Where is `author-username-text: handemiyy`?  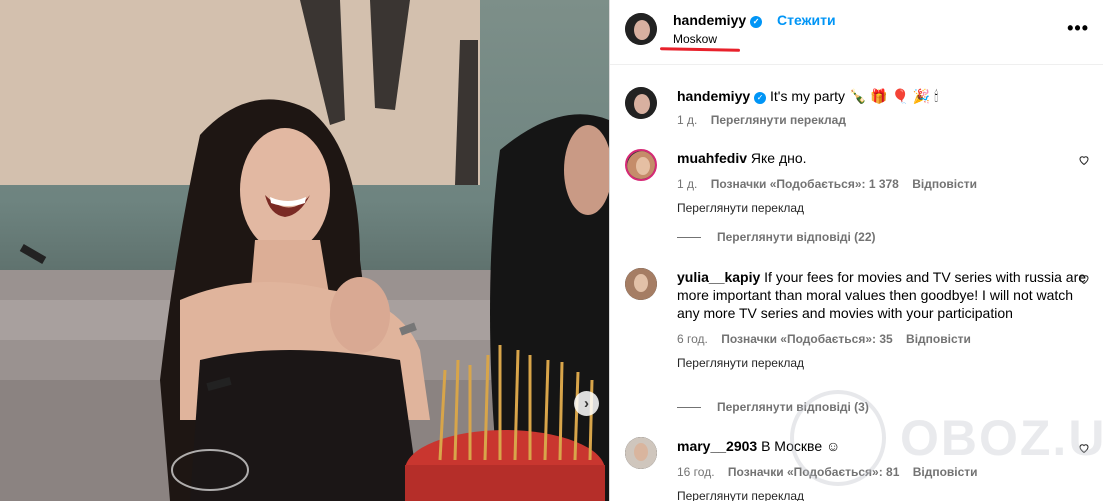
author-username-text: handemiyy is located at coordinates (709, 20).